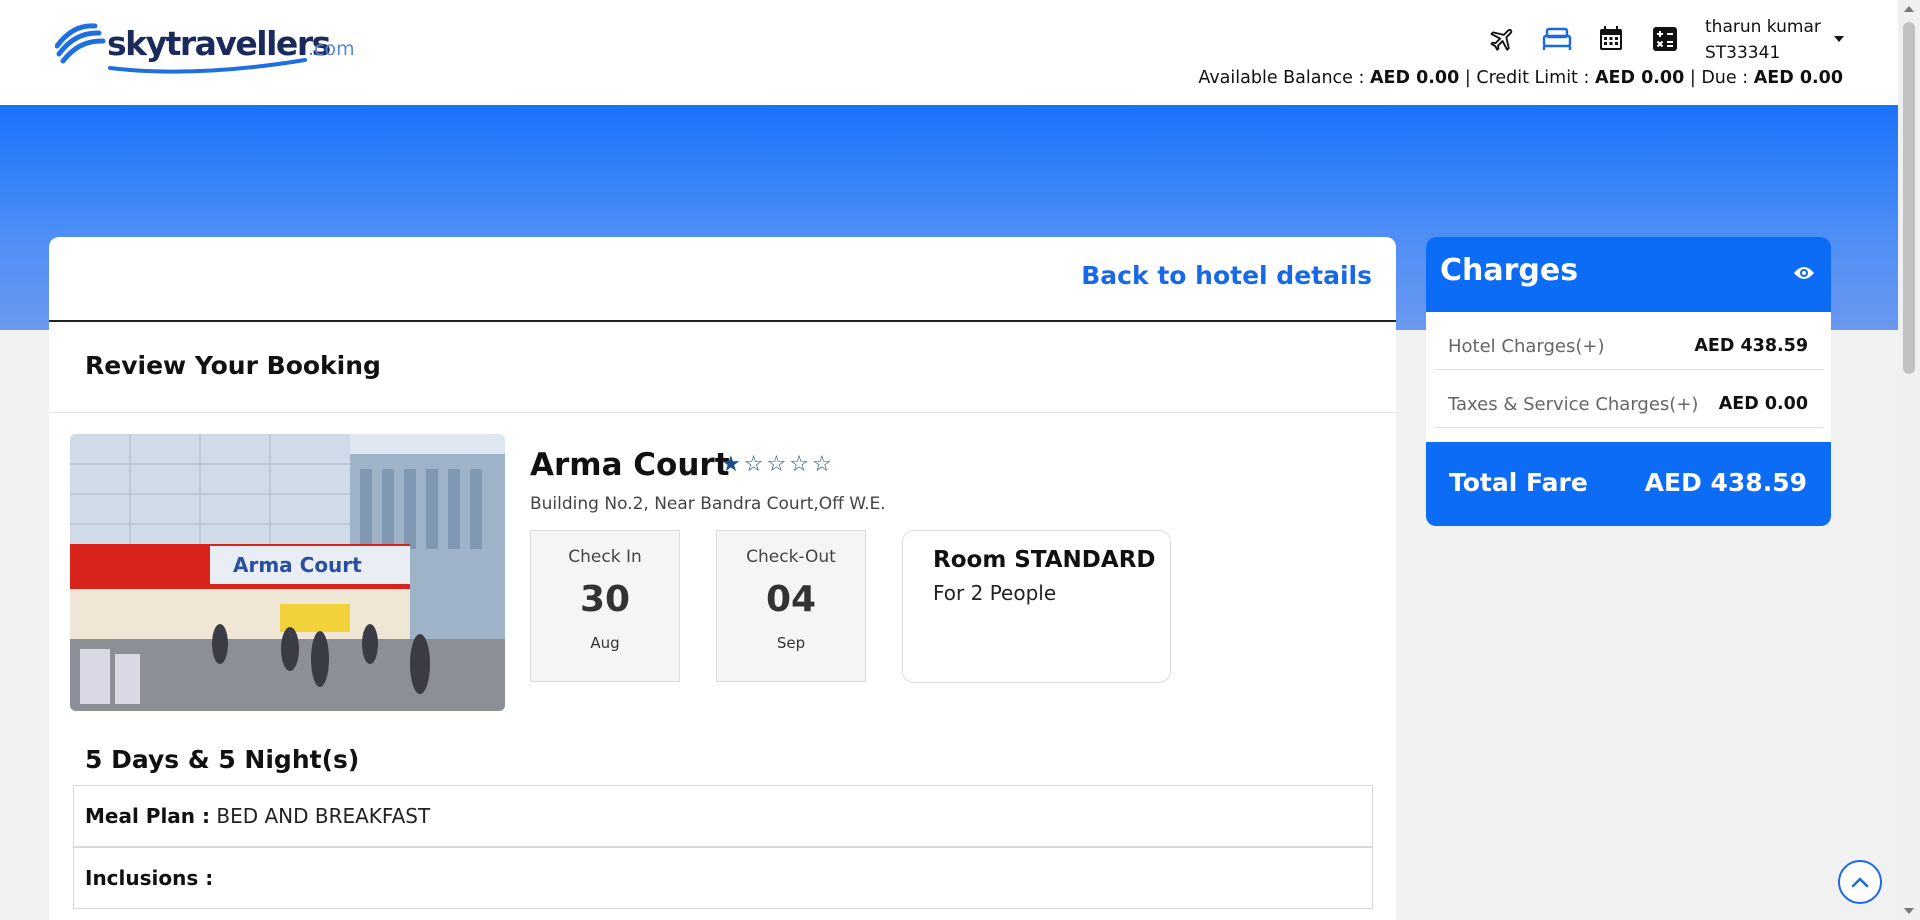 Image resolution: width=1920 pixels, height=920 pixels. What do you see at coordinates (791, 557) in the screenshot?
I see `check-out-label: Check-Out` at bounding box center [791, 557].